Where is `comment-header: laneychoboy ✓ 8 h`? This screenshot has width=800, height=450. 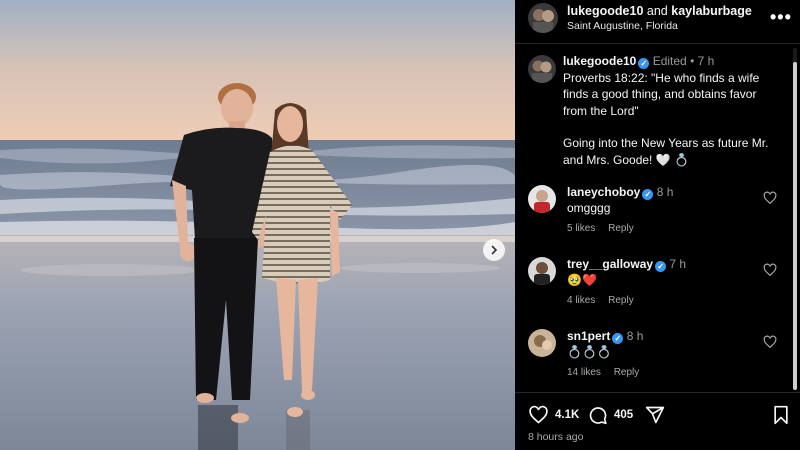
comment-header: laneychoboy ✓ 8 h is located at coordinates (620, 192).